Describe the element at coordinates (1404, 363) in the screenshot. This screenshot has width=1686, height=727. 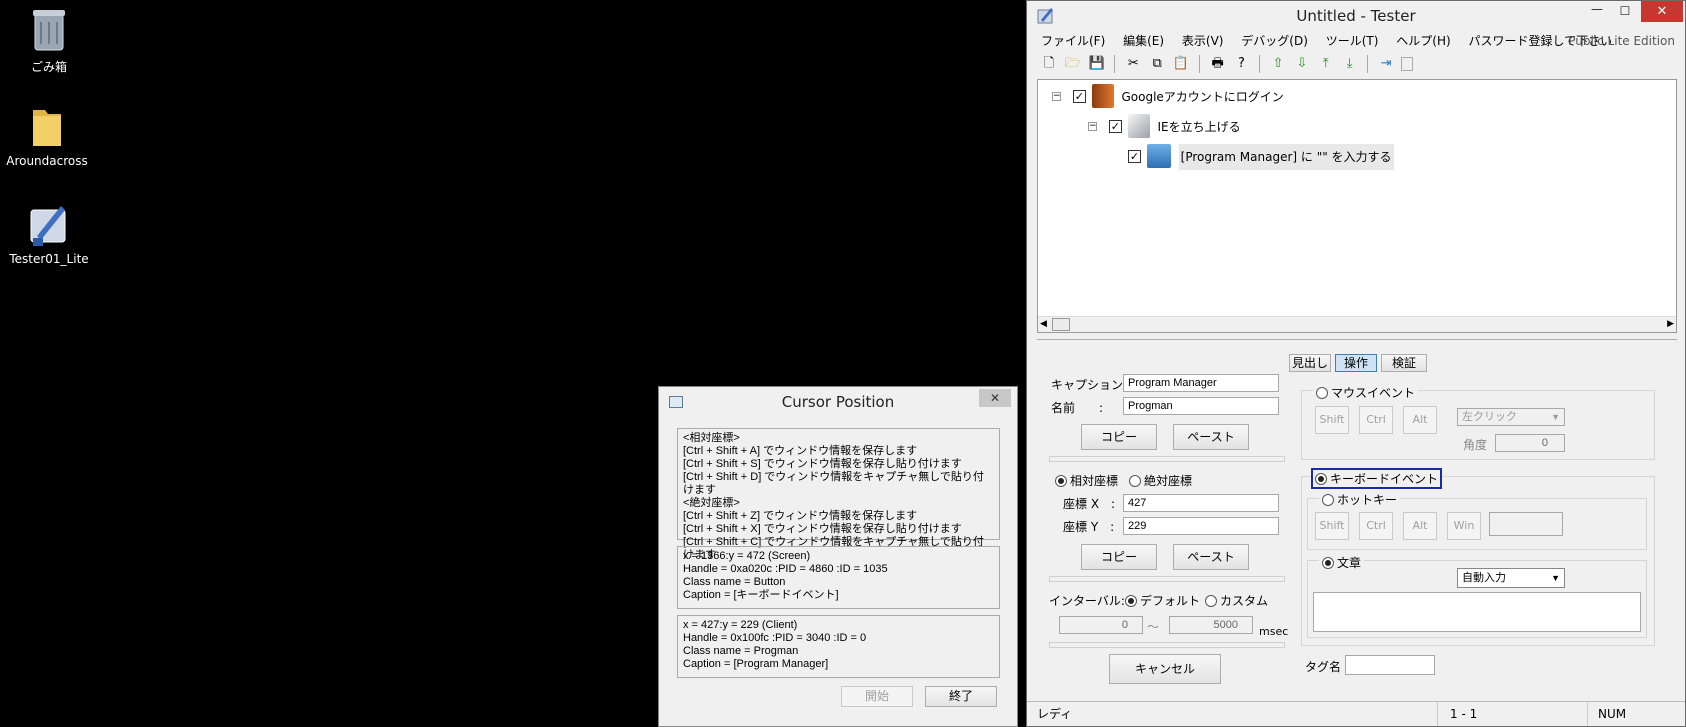
I see `tab-verify: 検証` at that location.